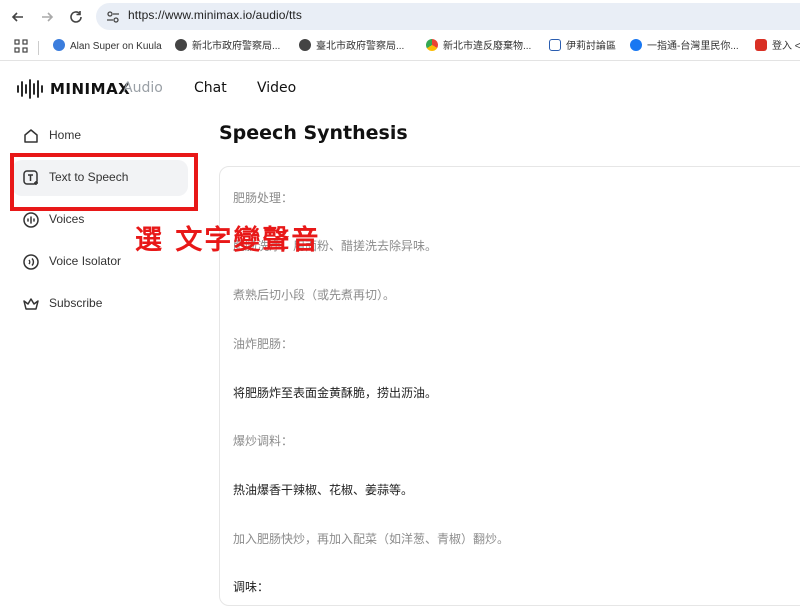 The image size is (800, 606). Describe the element at coordinates (85, 261) in the screenshot. I see `sidebar-item-label: Voice Isolator` at that location.